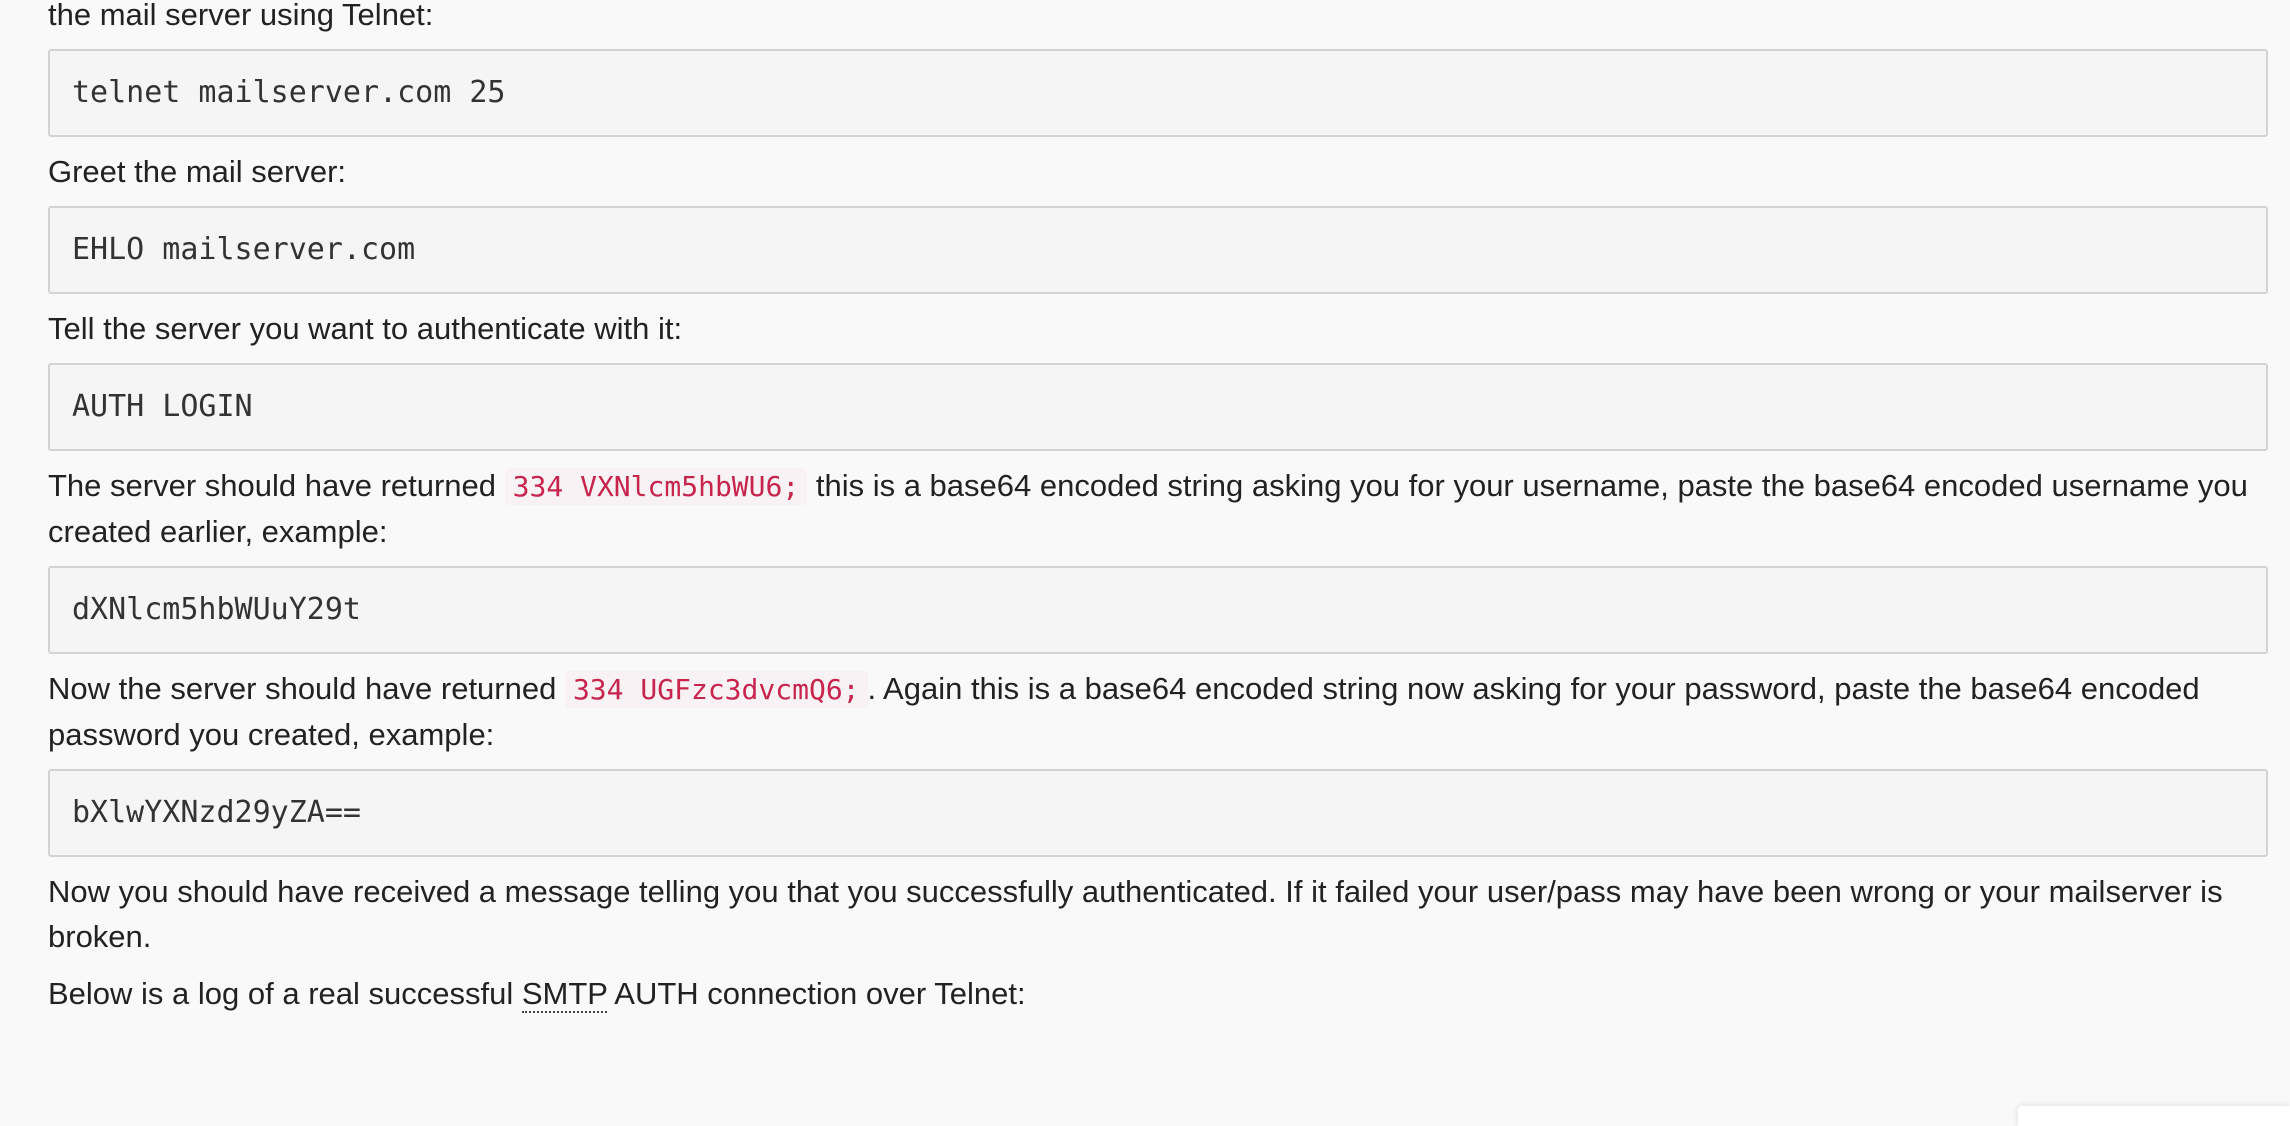 The height and width of the screenshot is (1126, 2290). What do you see at coordinates (564, 994) in the screenshot?
I see `smtp-abbreviation: SMTP` at bounding box center [564, 994].